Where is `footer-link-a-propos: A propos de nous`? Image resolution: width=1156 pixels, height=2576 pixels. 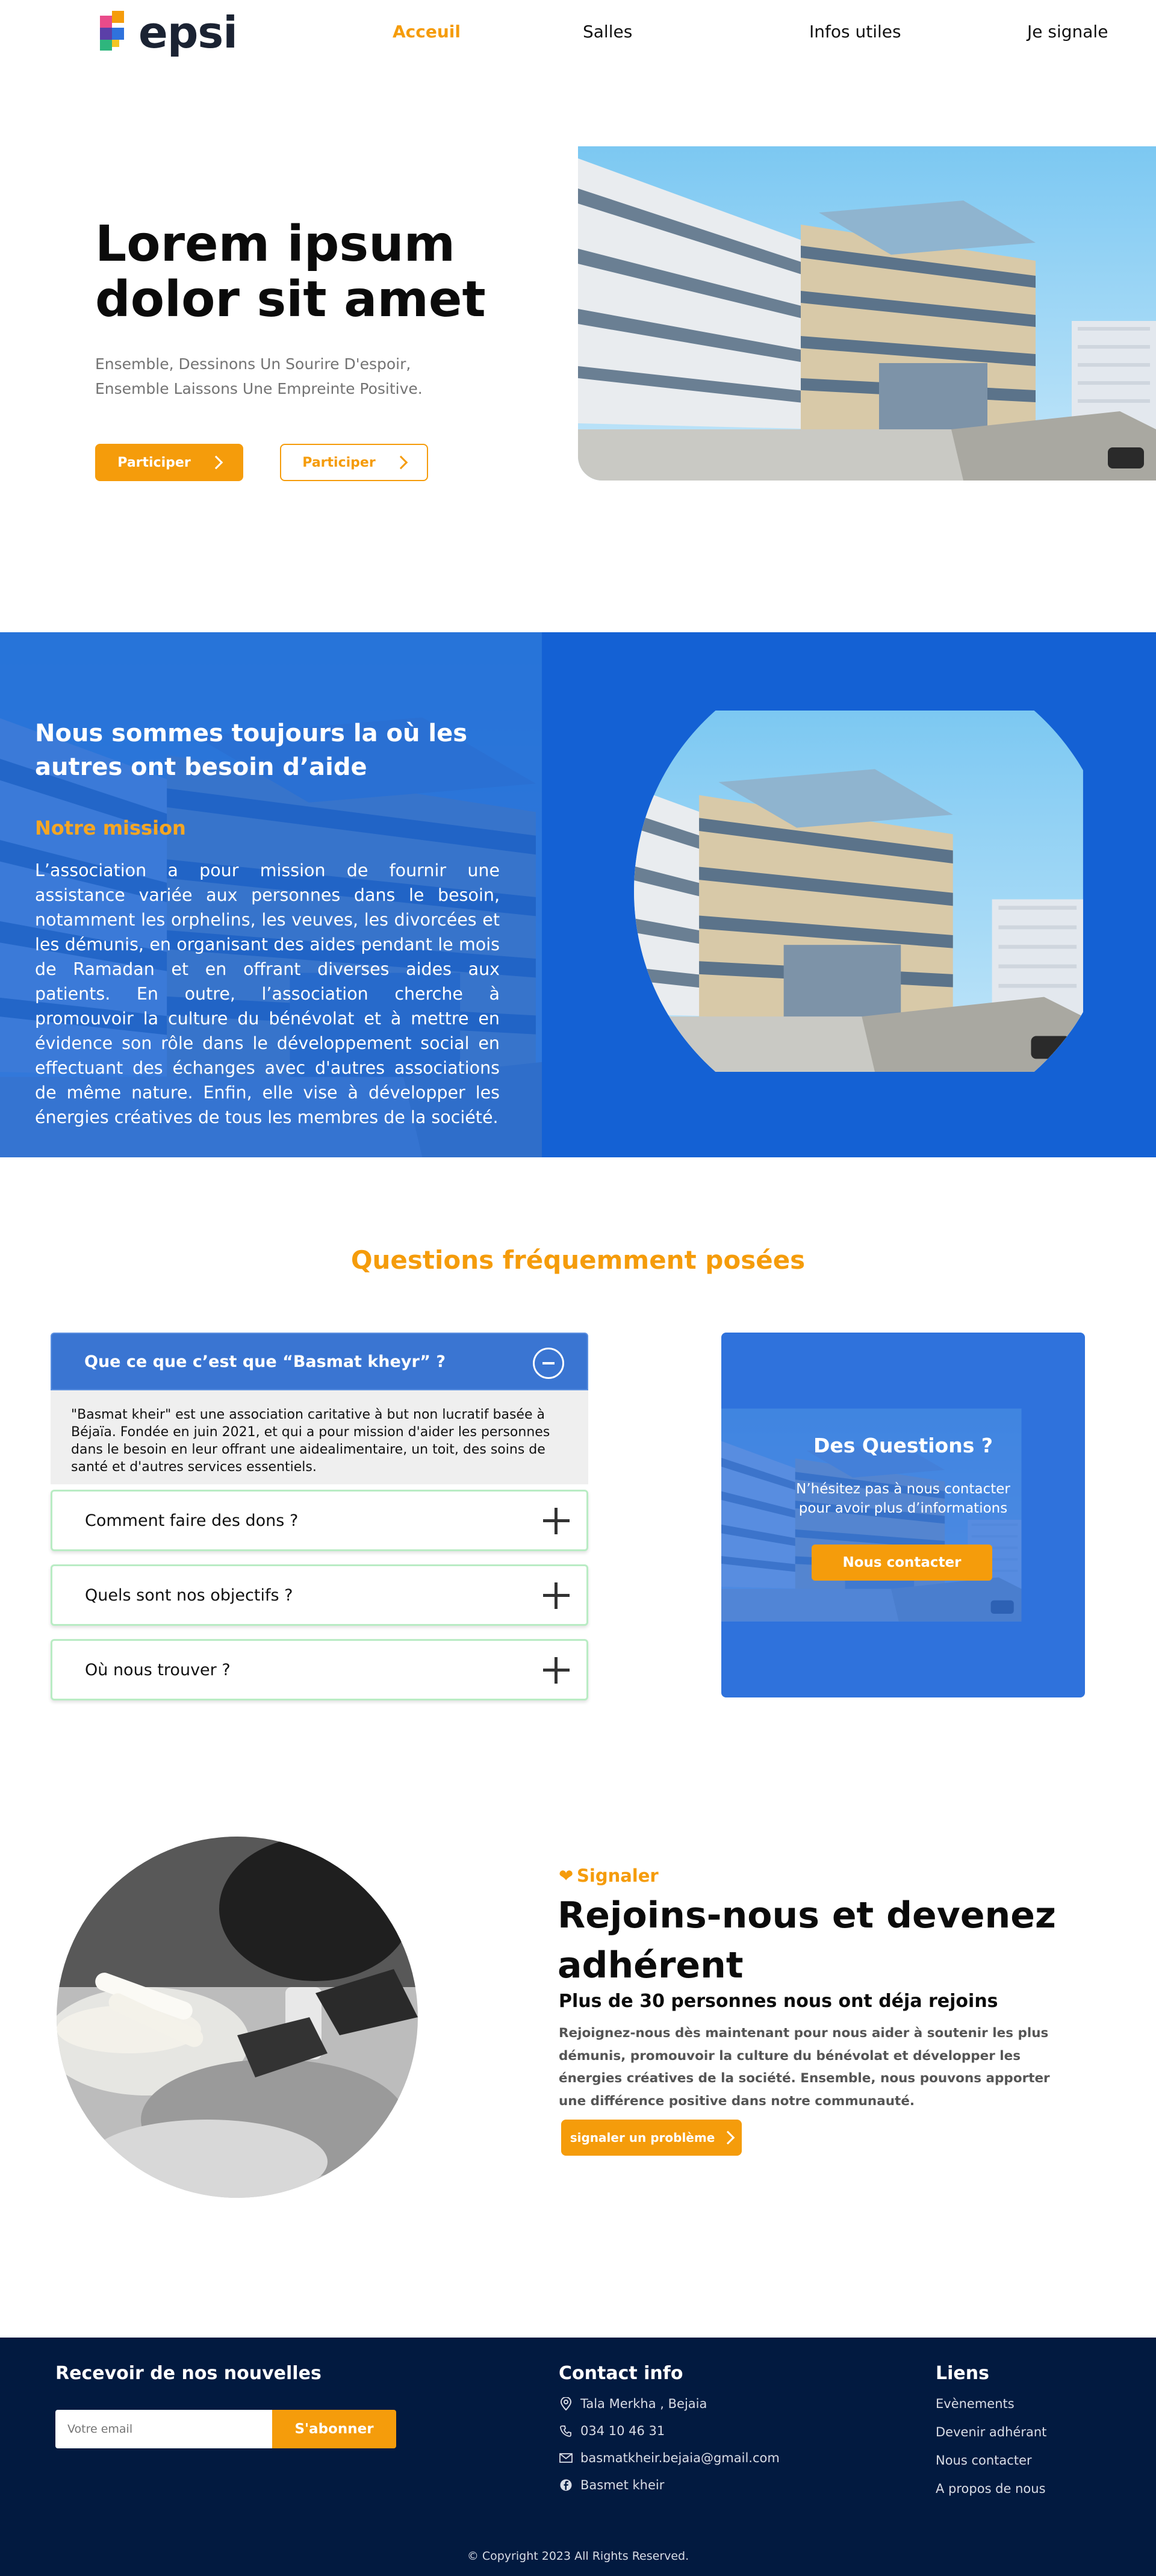 footer-link-a-propos: A propos de nous is located at coordinates (991, 2488).